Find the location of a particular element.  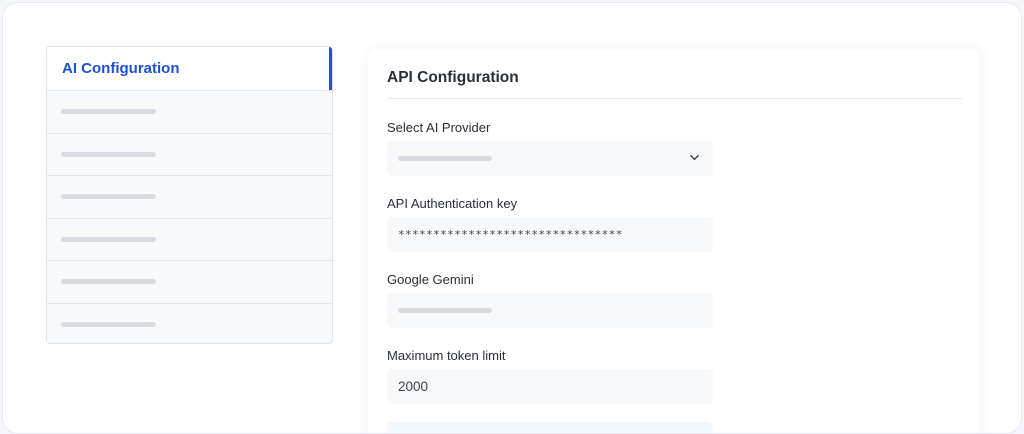

provider-label: Select AI Provider is located at coordinates (439, 127).